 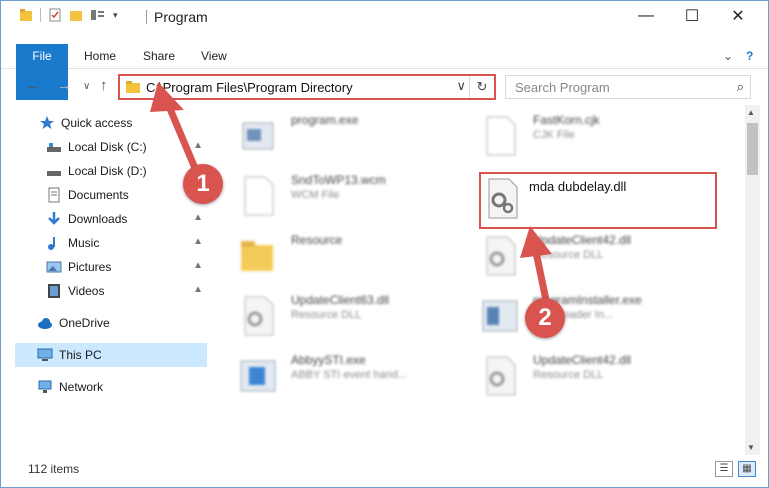 What do you see at coordinates (55, 15) in the screenshot?
I see `properties-icon` at bounding box center [55, 15].